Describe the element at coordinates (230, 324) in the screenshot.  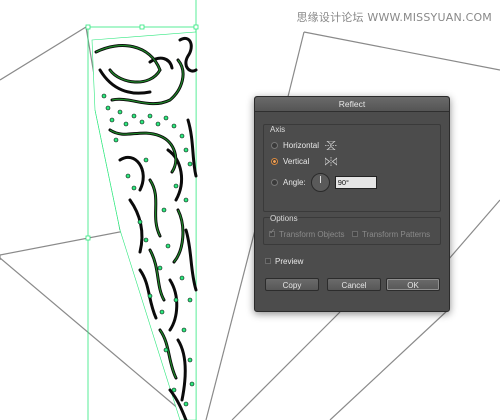
I see `petal-outline-right-lower` at that location.